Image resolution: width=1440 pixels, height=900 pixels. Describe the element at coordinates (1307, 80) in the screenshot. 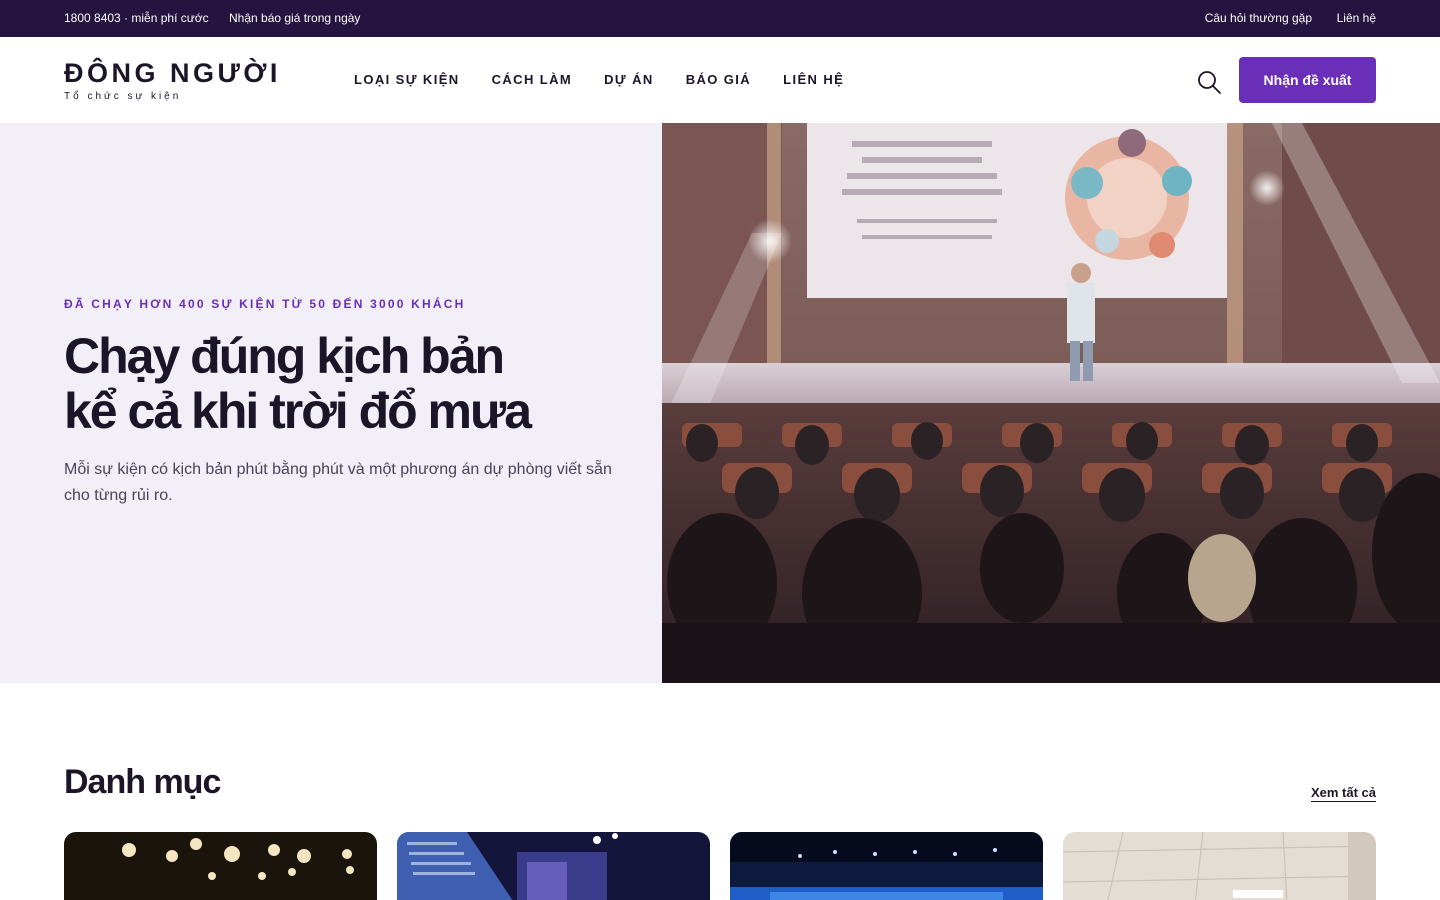

I see `get-proposal-button: Nhận đề xuất` at that location.